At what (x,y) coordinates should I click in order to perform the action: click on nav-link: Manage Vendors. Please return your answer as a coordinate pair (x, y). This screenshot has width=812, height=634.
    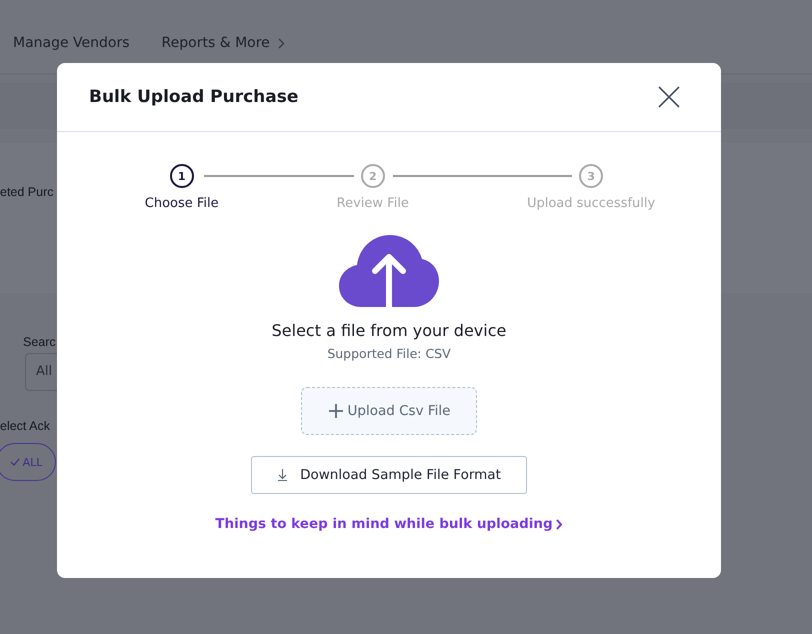
    Looking at the image, I should click on (71, 43).